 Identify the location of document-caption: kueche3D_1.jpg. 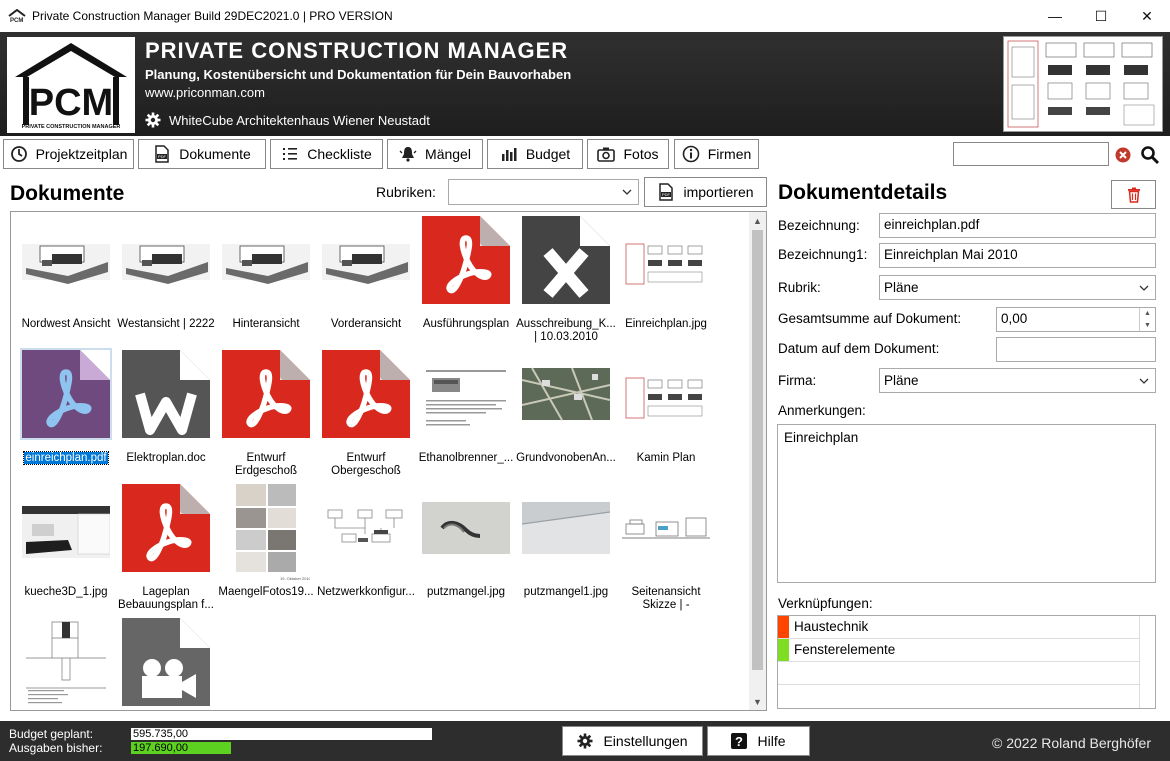
(66, 592).